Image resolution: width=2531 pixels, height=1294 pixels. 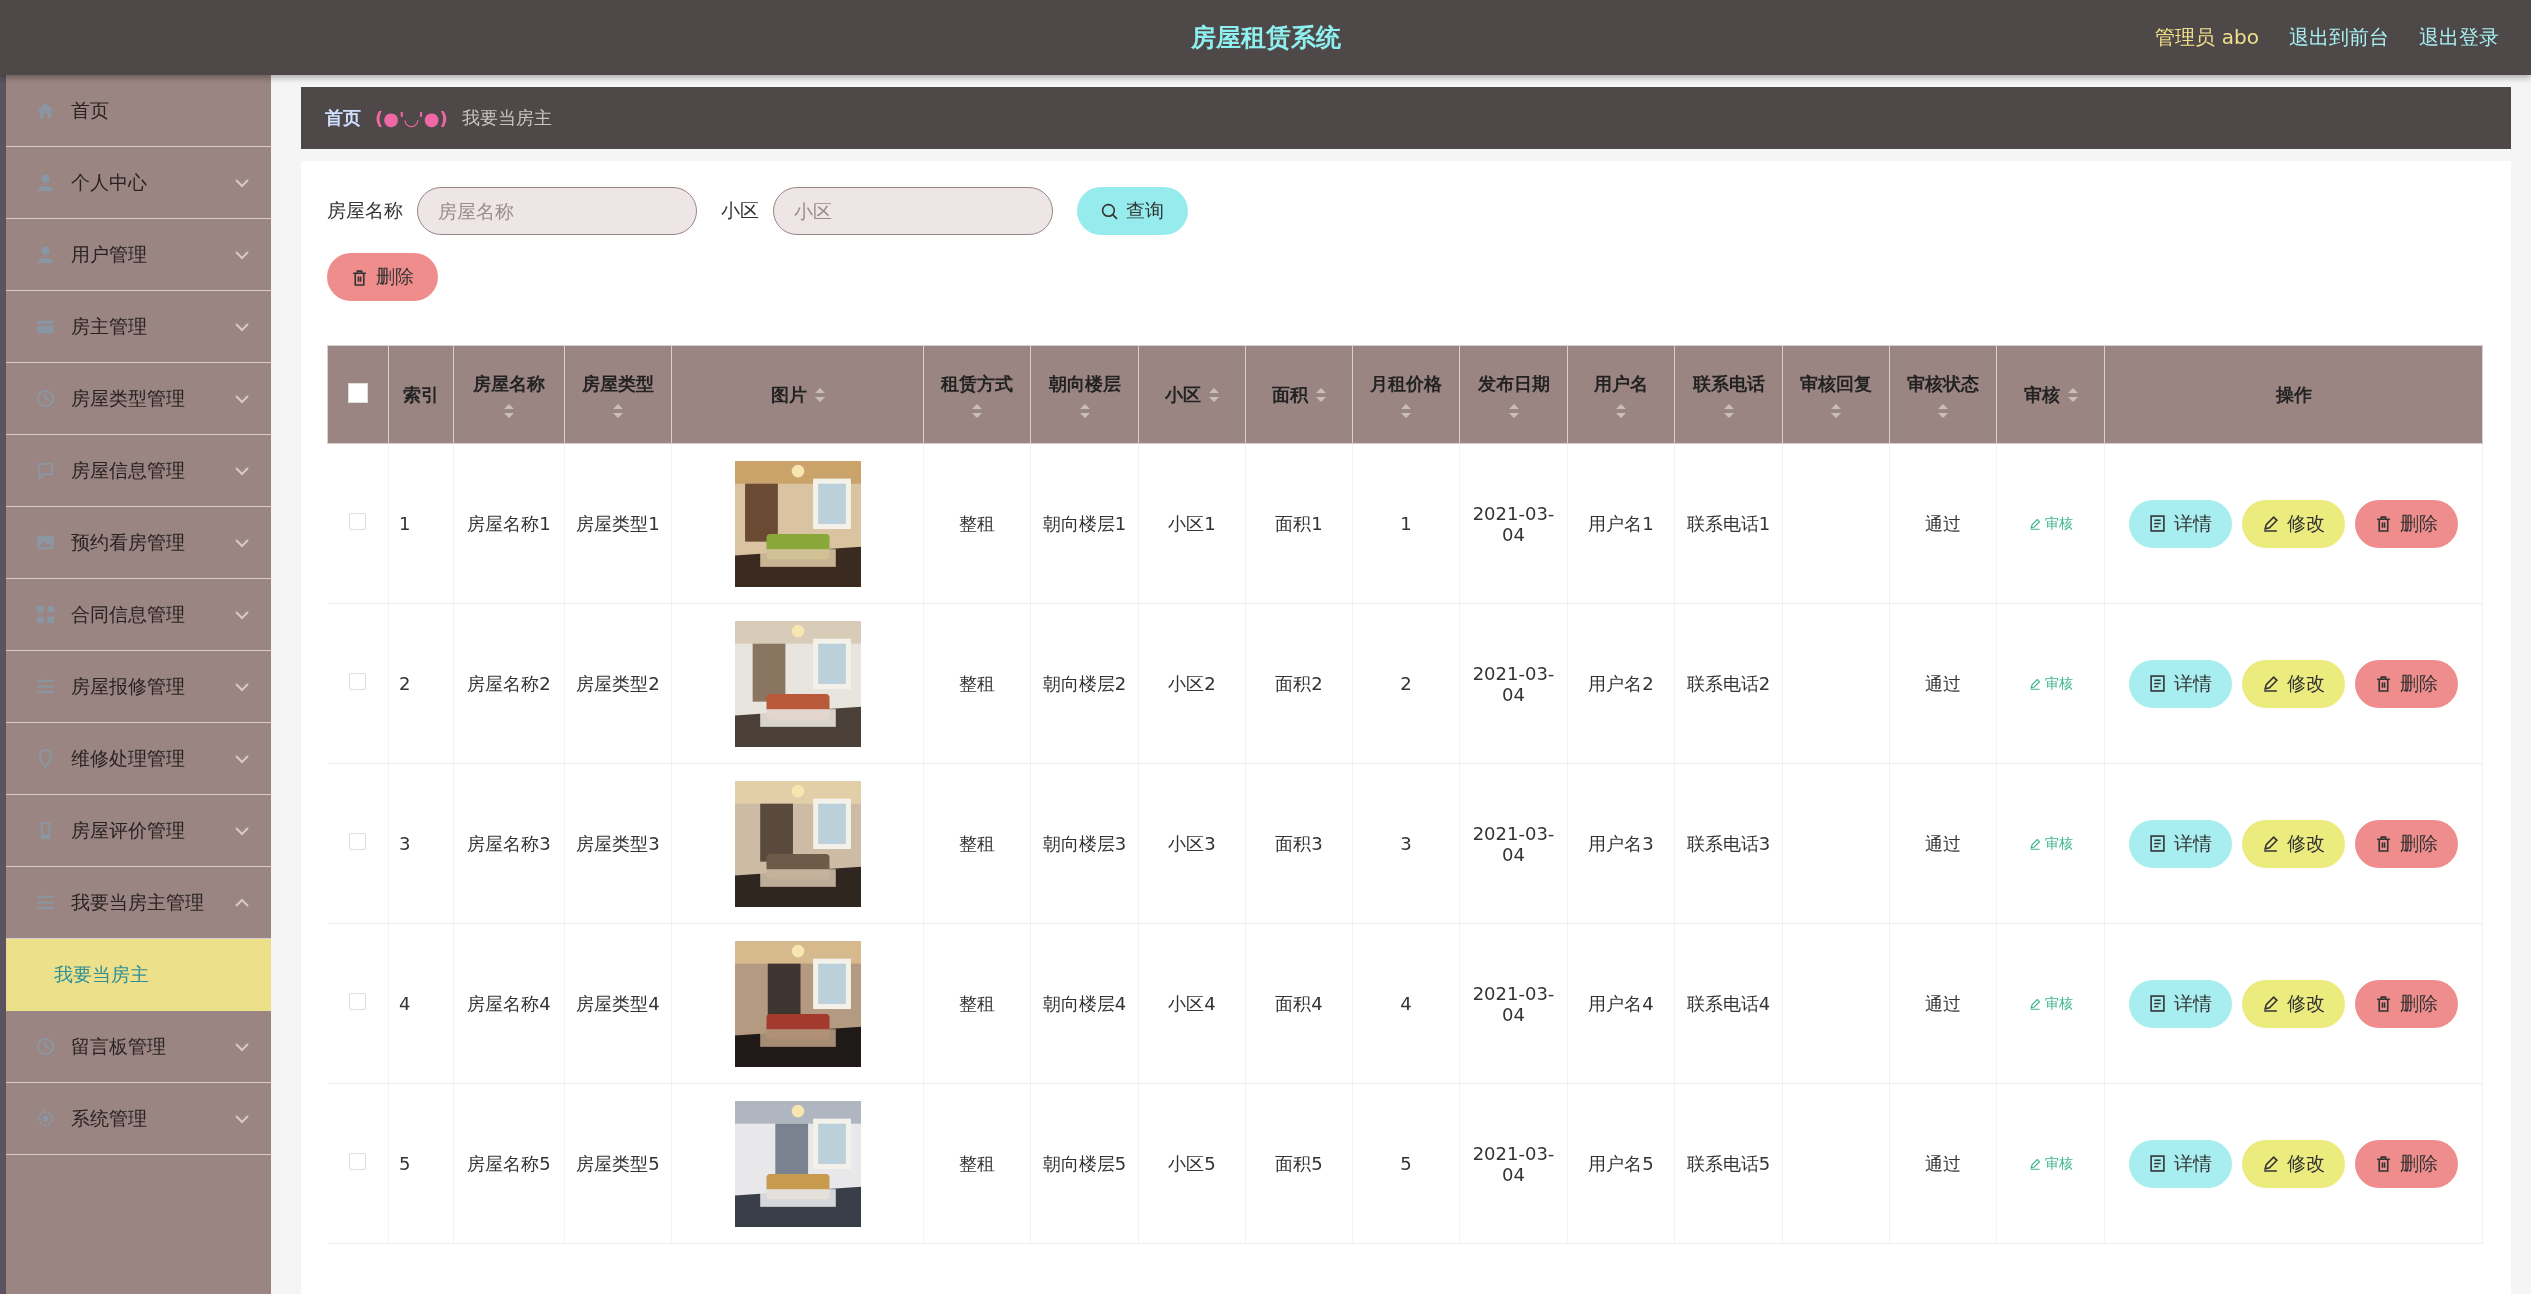 I want to click on table-cell: 房屋类型1, so click(x=618, y=523).